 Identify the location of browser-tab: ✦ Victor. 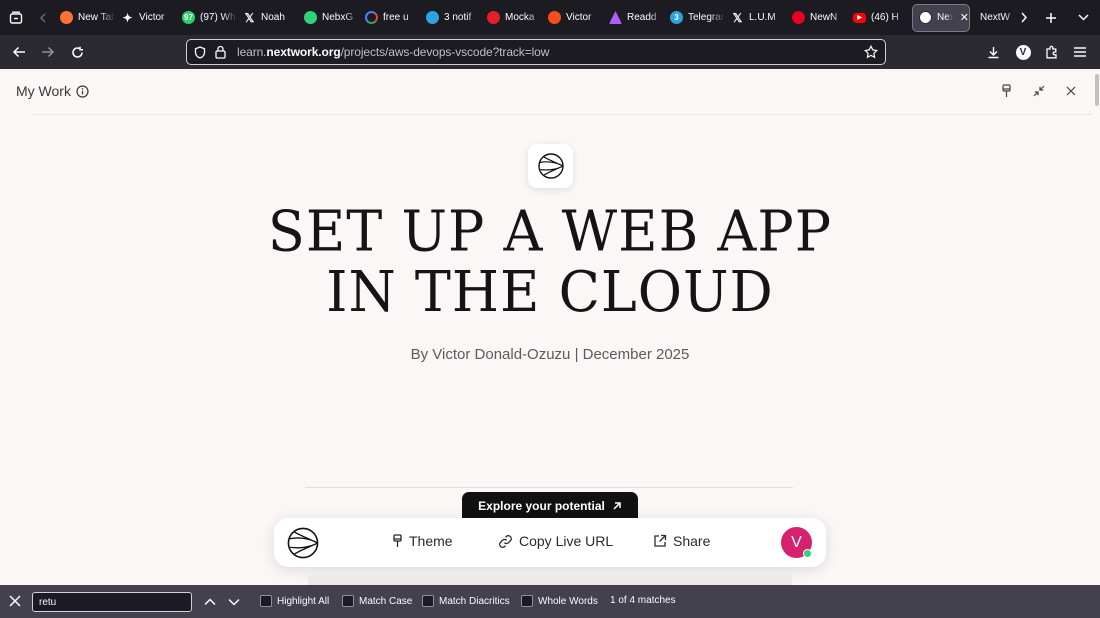
(145, 18).